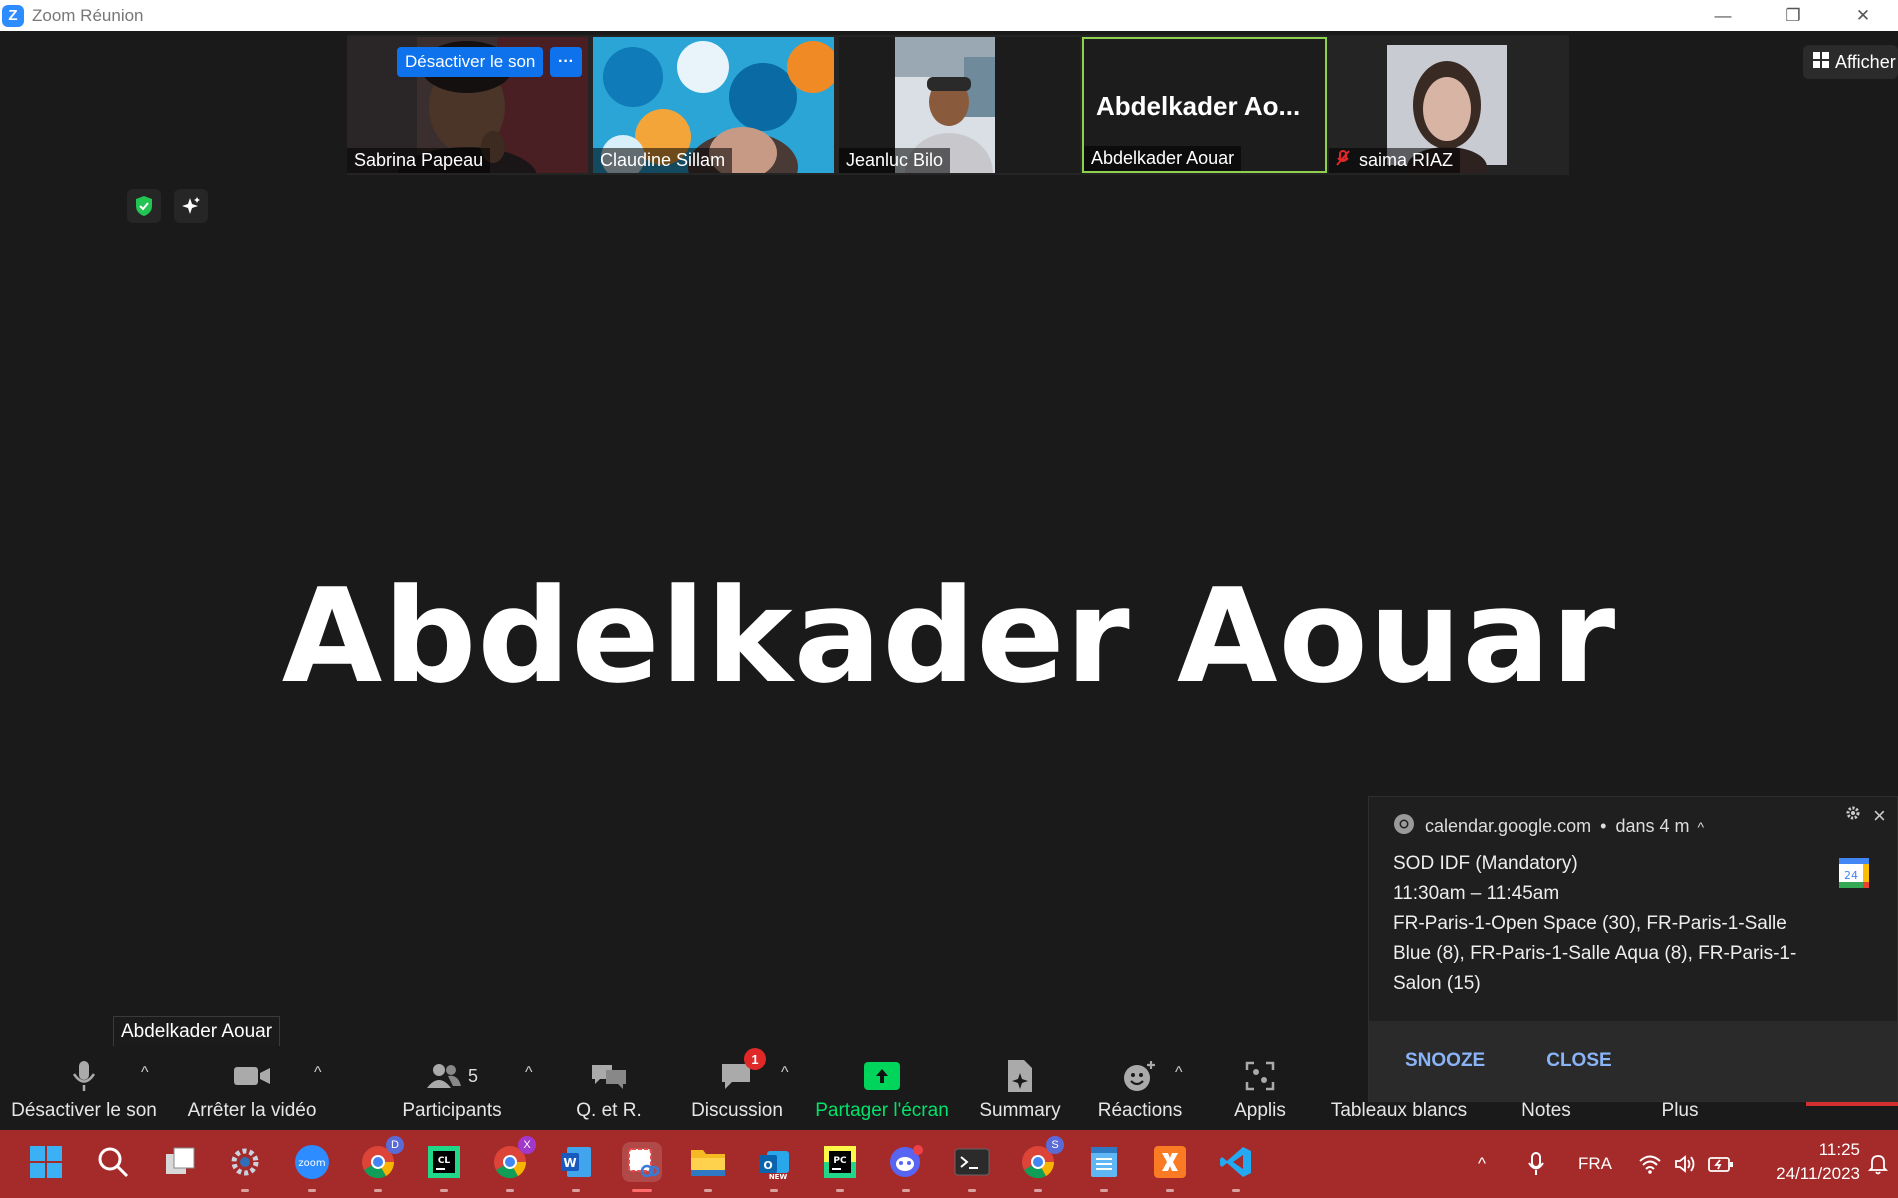  What do you see at coordinates (13, 15) in the screenshot?
I see `zoom-logo-icon: Z` at bounding box center [13, 15].